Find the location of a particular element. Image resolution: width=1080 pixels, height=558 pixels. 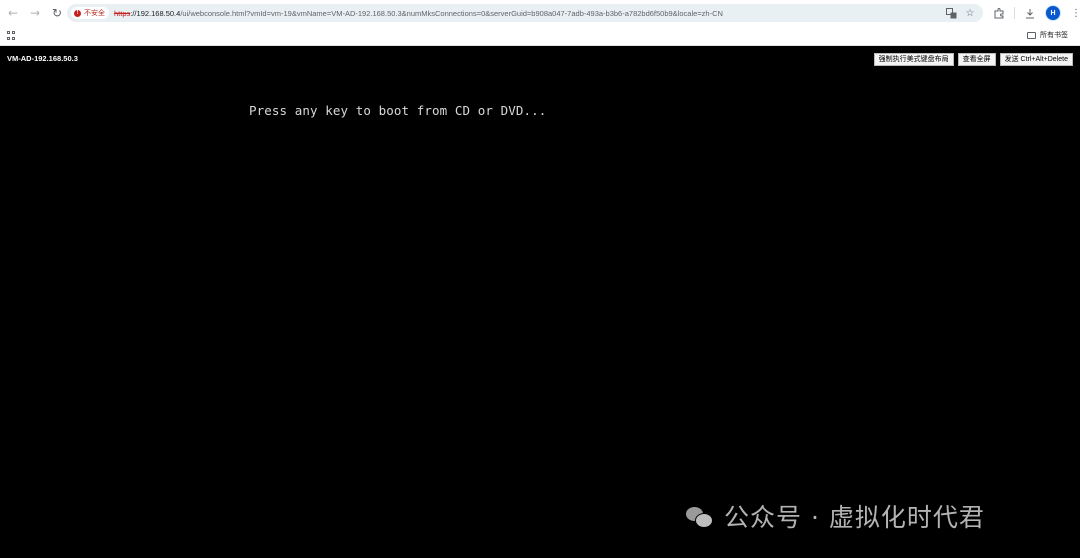

url-host: ://192.168.50.4 is located at coordinates (155, 13).